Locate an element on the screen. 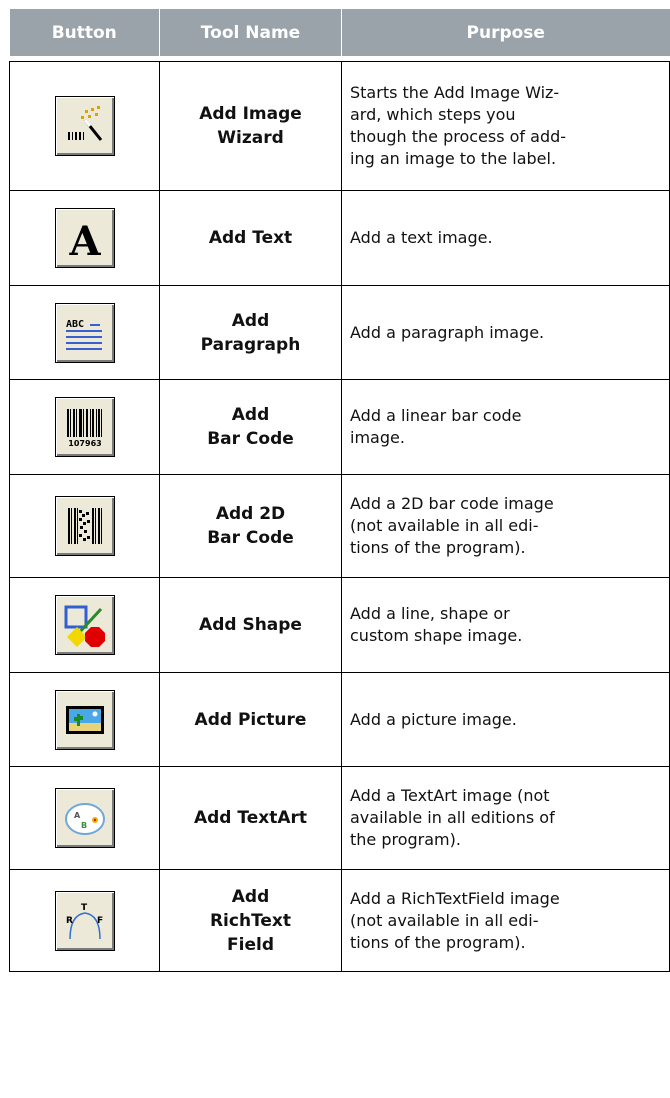 The height and width of the screenshot is (1098, 670). button-cell: 107963 is located at coordinates (84, 427).